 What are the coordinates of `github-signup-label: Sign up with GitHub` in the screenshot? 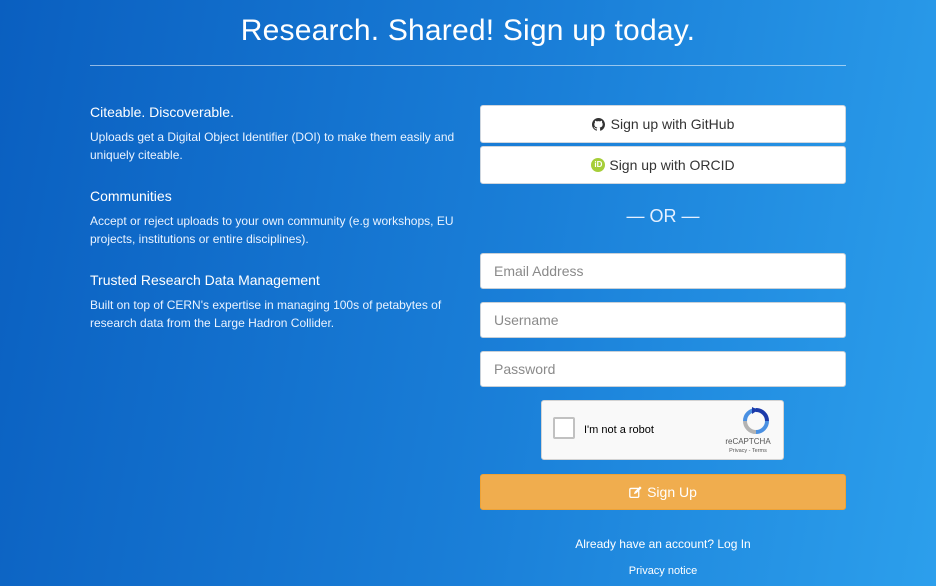 It's located at (672, 124).